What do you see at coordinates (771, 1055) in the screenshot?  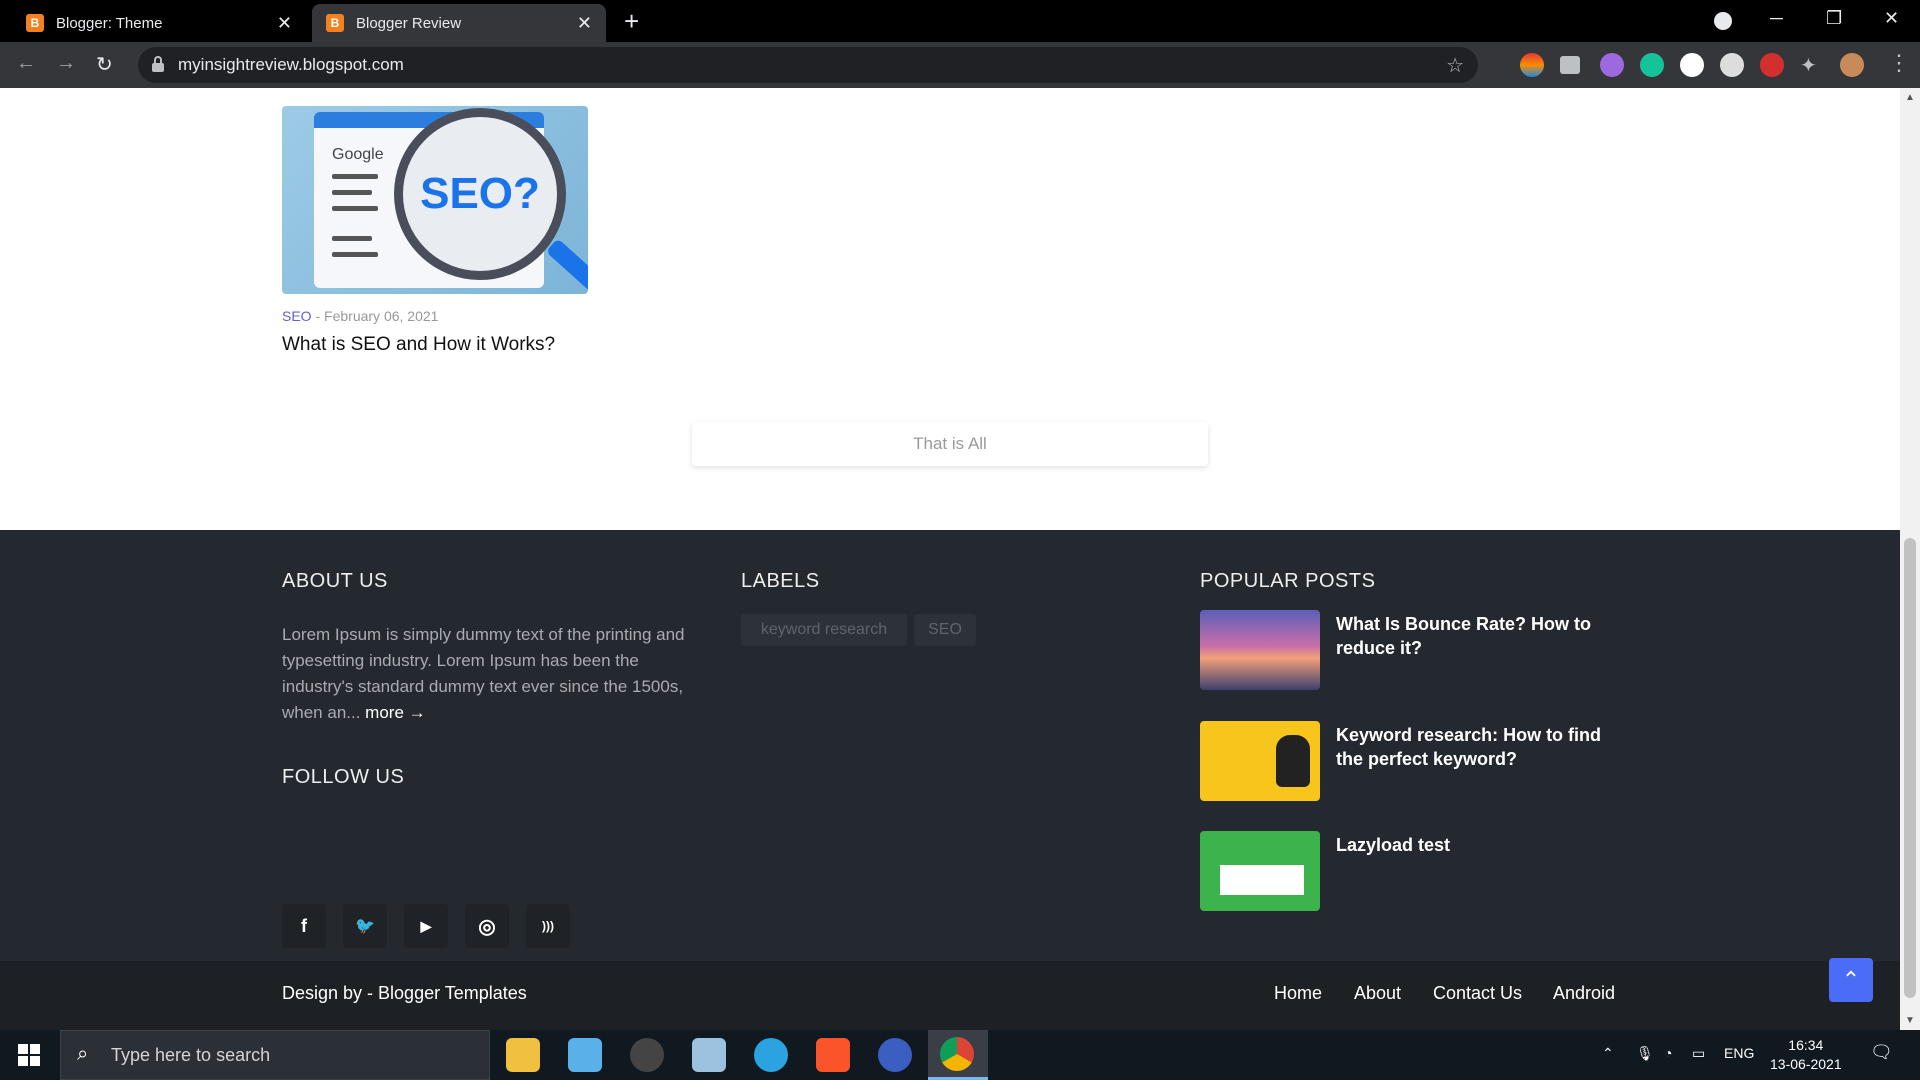 I see `telegram-icon` at bounding box center [771, 1055].